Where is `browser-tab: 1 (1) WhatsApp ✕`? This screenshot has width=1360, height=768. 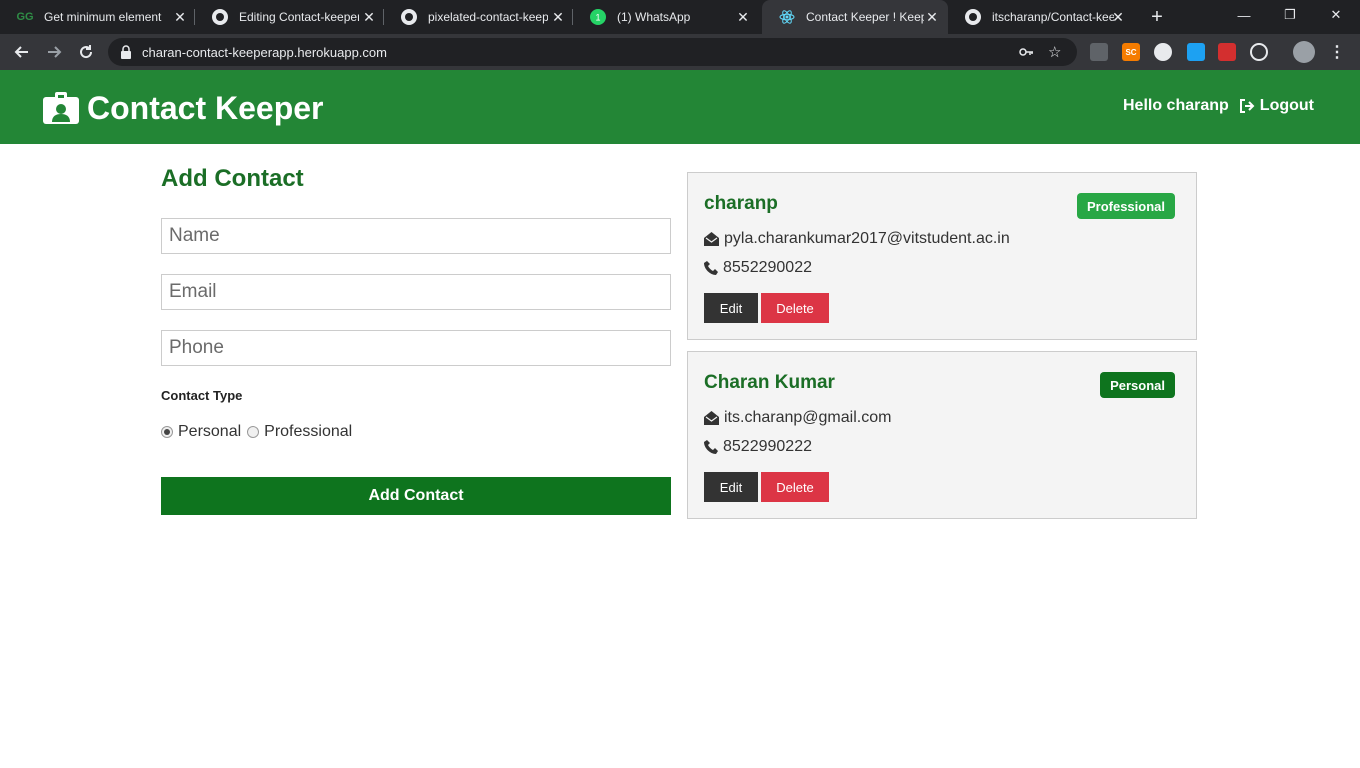 browser-tab: 1 (1) WhatsApp ✕ is located at coordinates (667, 17).